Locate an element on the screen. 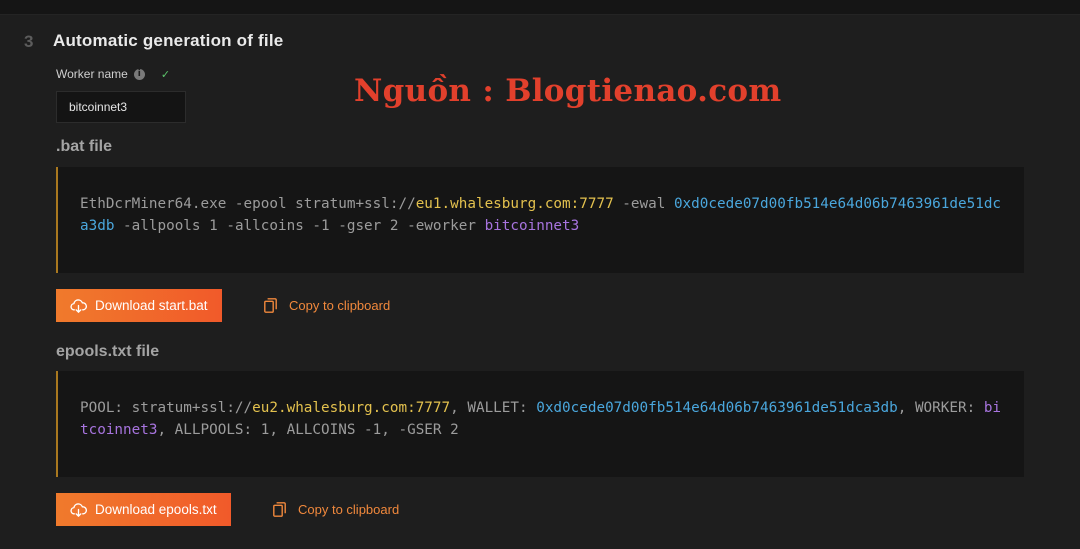  code-text: EthDcrMiner64.exe -epool stratum+ssl:// is located at coordinates (248, 204).